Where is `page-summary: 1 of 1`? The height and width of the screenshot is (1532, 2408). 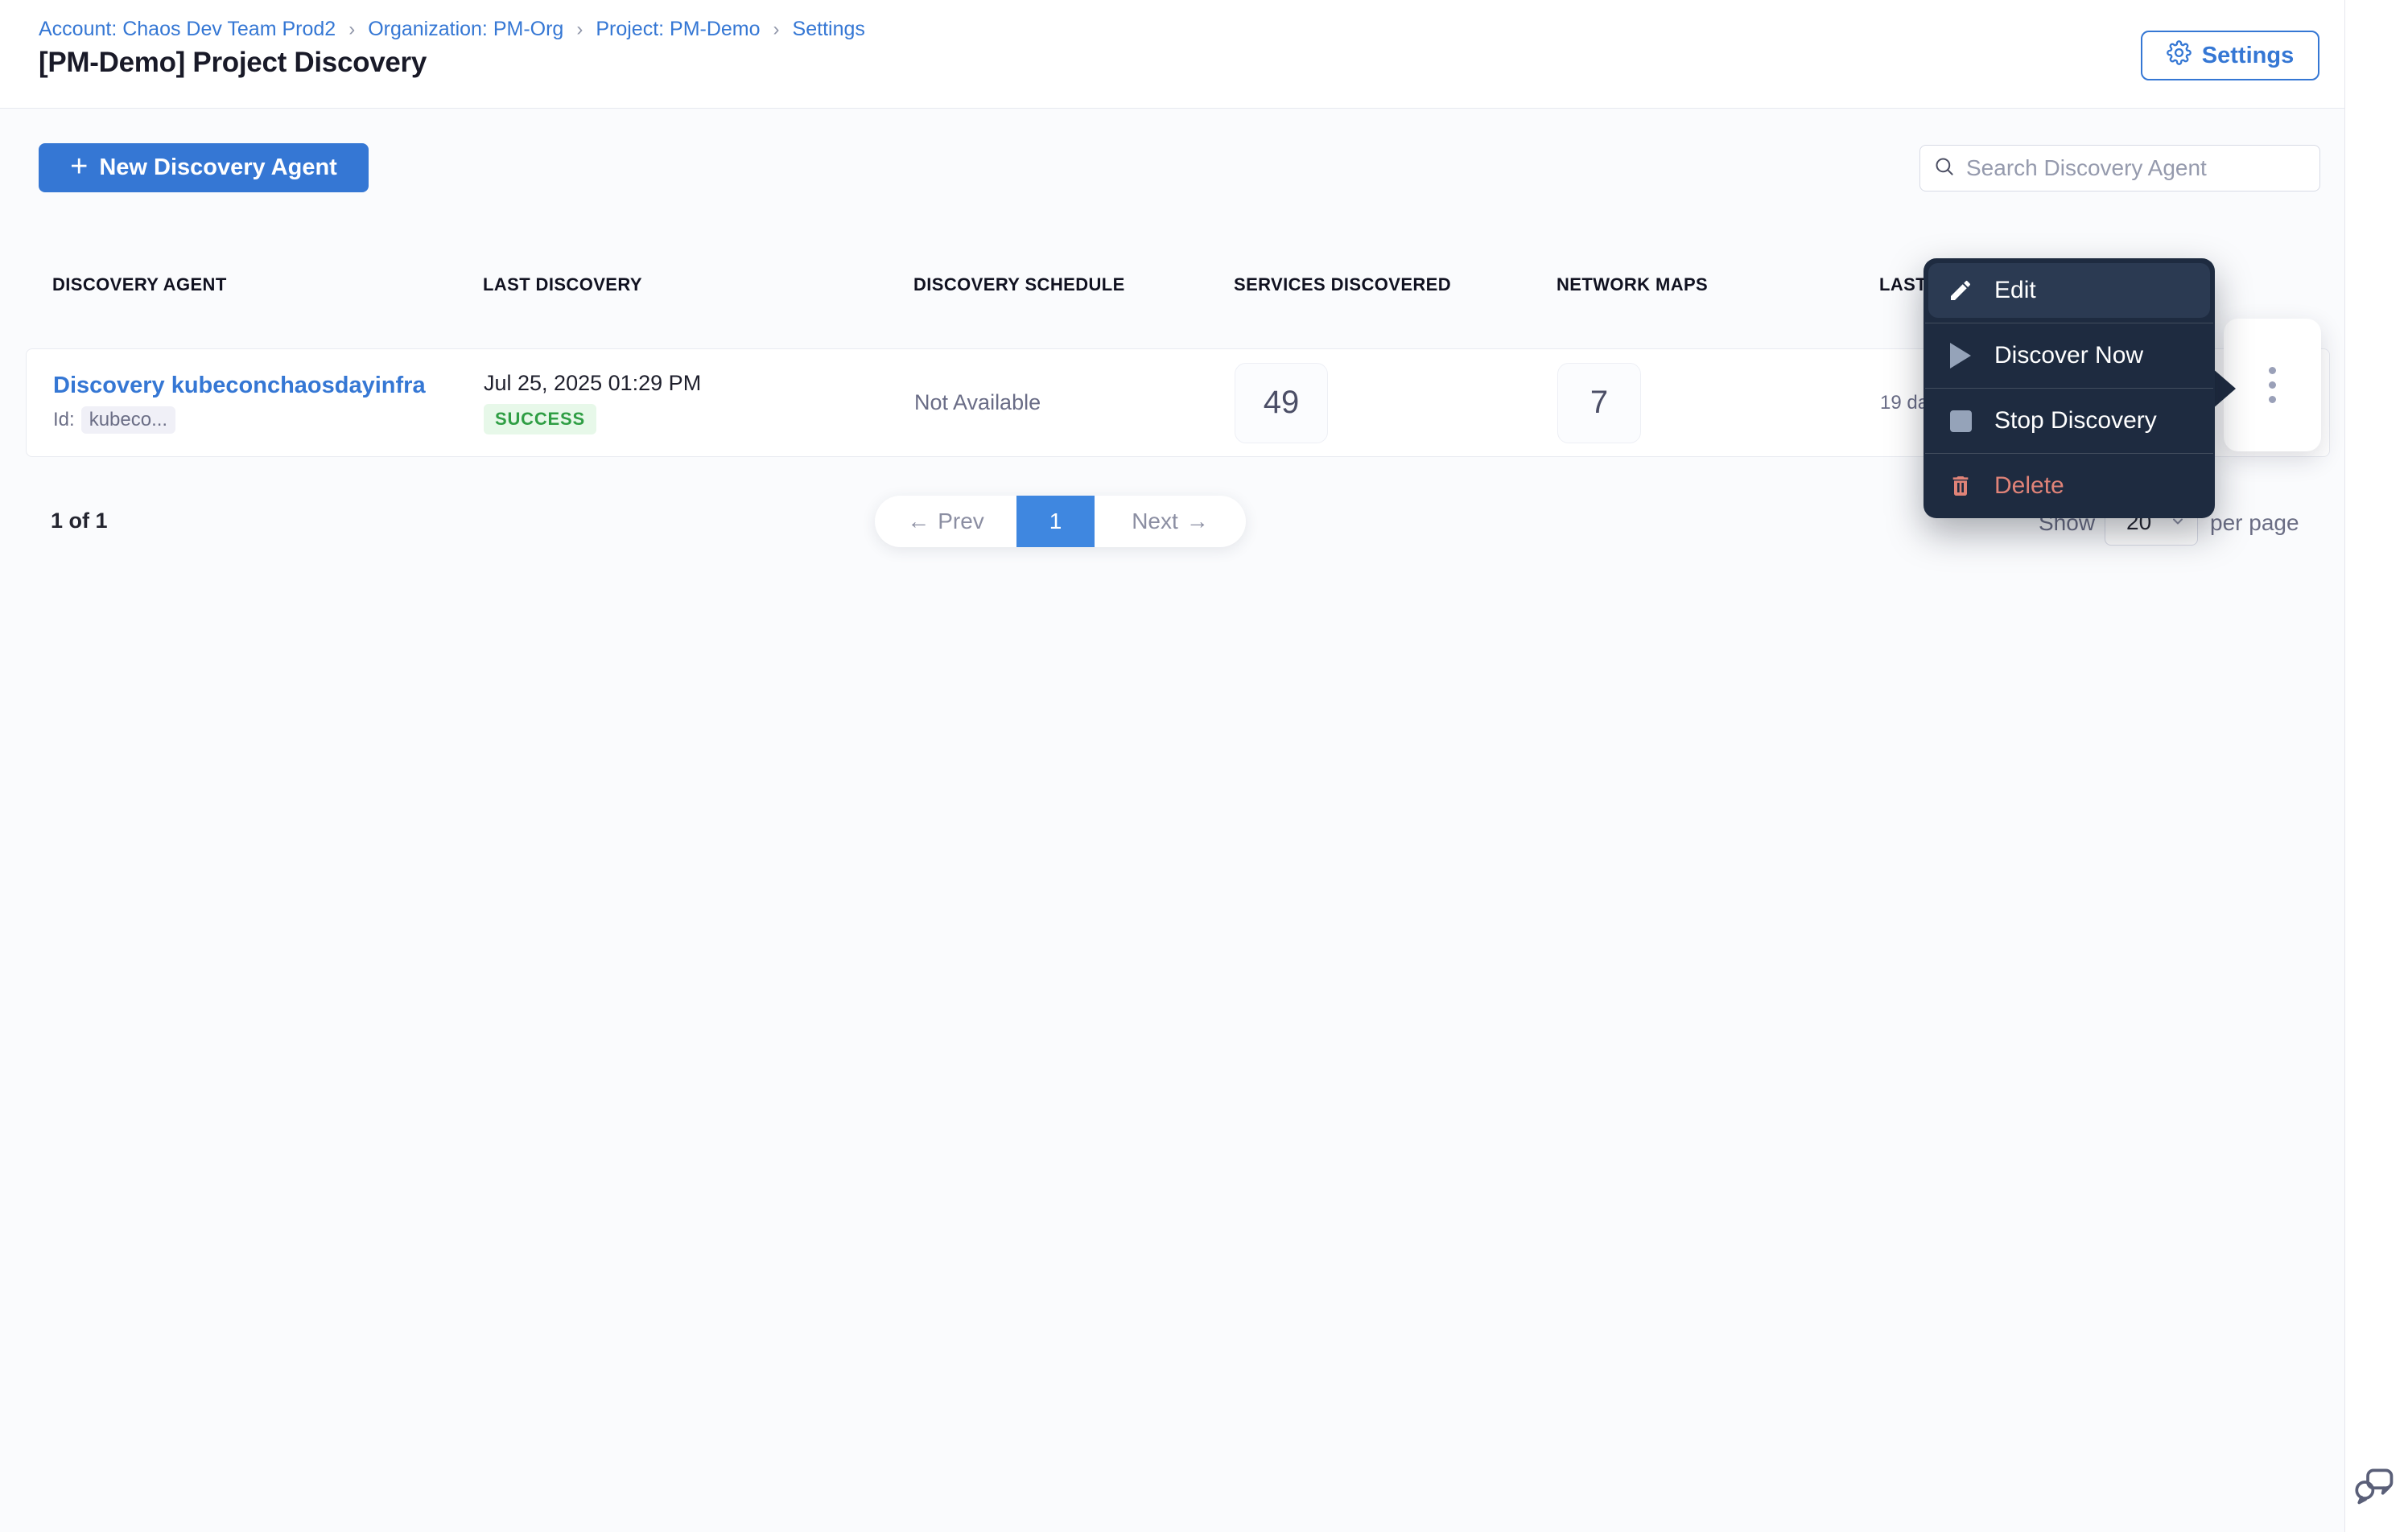
page-summary: 1 of 1 is located at coordinates (79, 521).